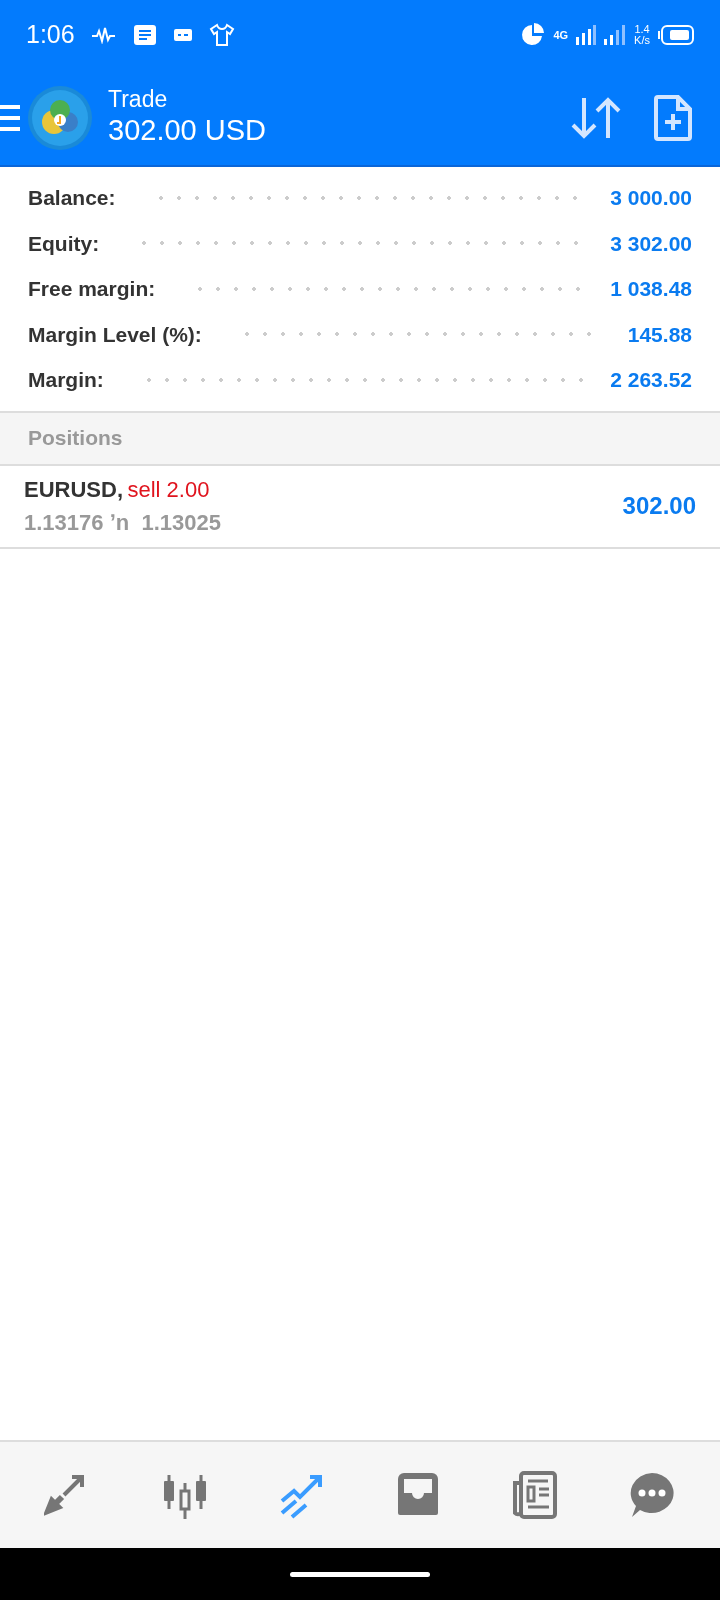  Describe the element at coordinates (72, 198) in the screenshot. I see `summary-label: Balance:` at that location.